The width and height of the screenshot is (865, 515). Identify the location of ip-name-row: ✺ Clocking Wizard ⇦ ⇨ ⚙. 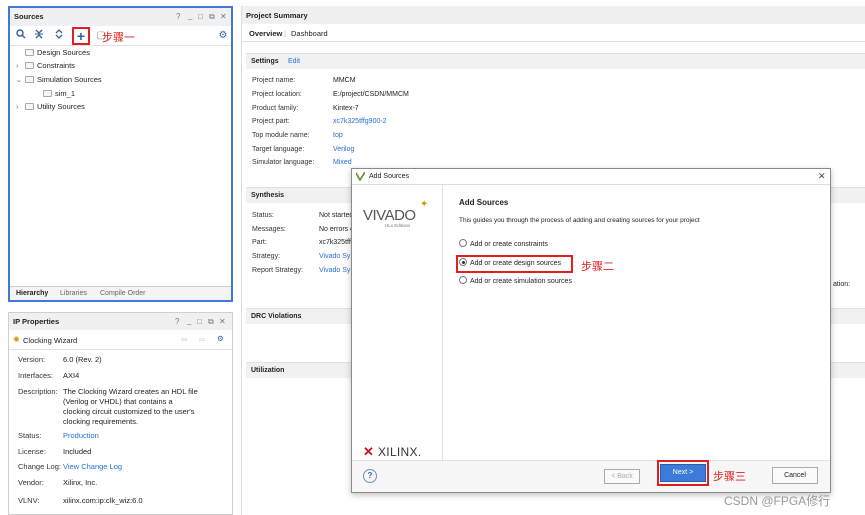
(120, 341).